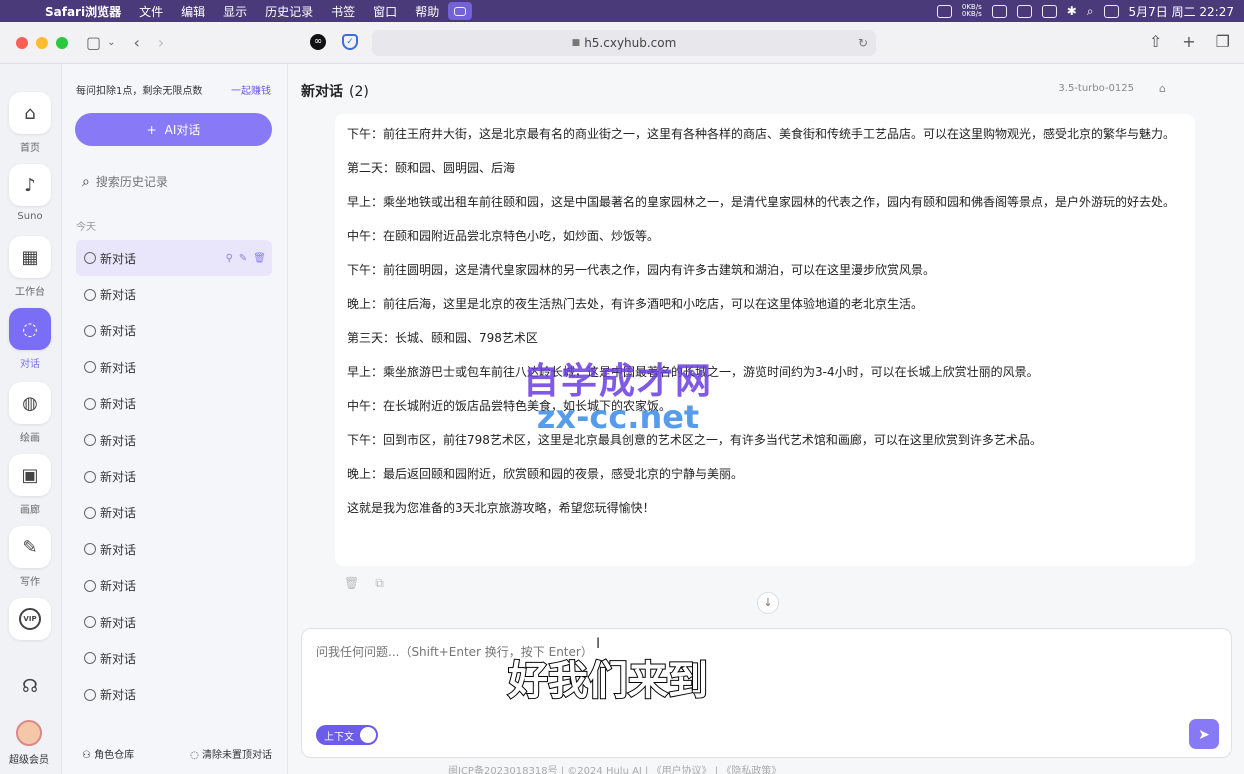  I want to click on copy-icon: ⧉, so click(379, 583).